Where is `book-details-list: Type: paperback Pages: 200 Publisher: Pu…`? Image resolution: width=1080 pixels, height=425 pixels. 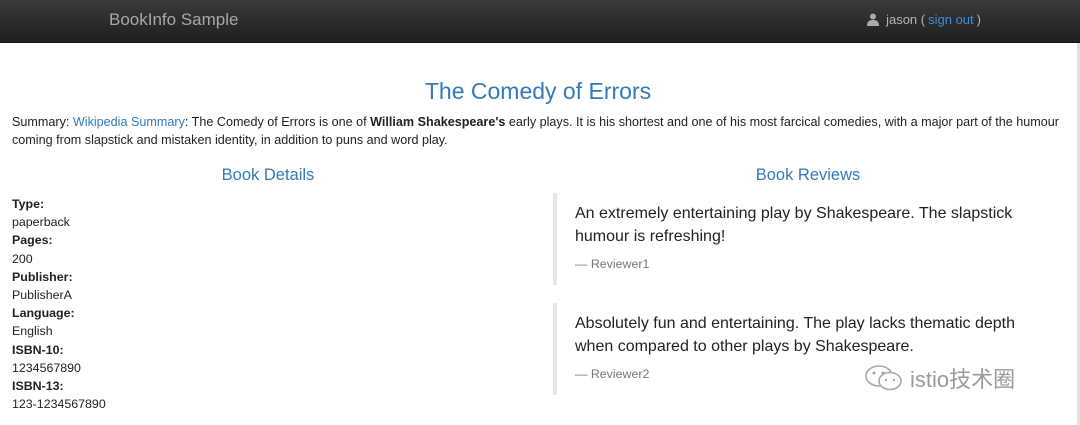
book-details-list: Type: paperback Pages: 200 Publisher: Pu… is located at coordinates (162, 304).